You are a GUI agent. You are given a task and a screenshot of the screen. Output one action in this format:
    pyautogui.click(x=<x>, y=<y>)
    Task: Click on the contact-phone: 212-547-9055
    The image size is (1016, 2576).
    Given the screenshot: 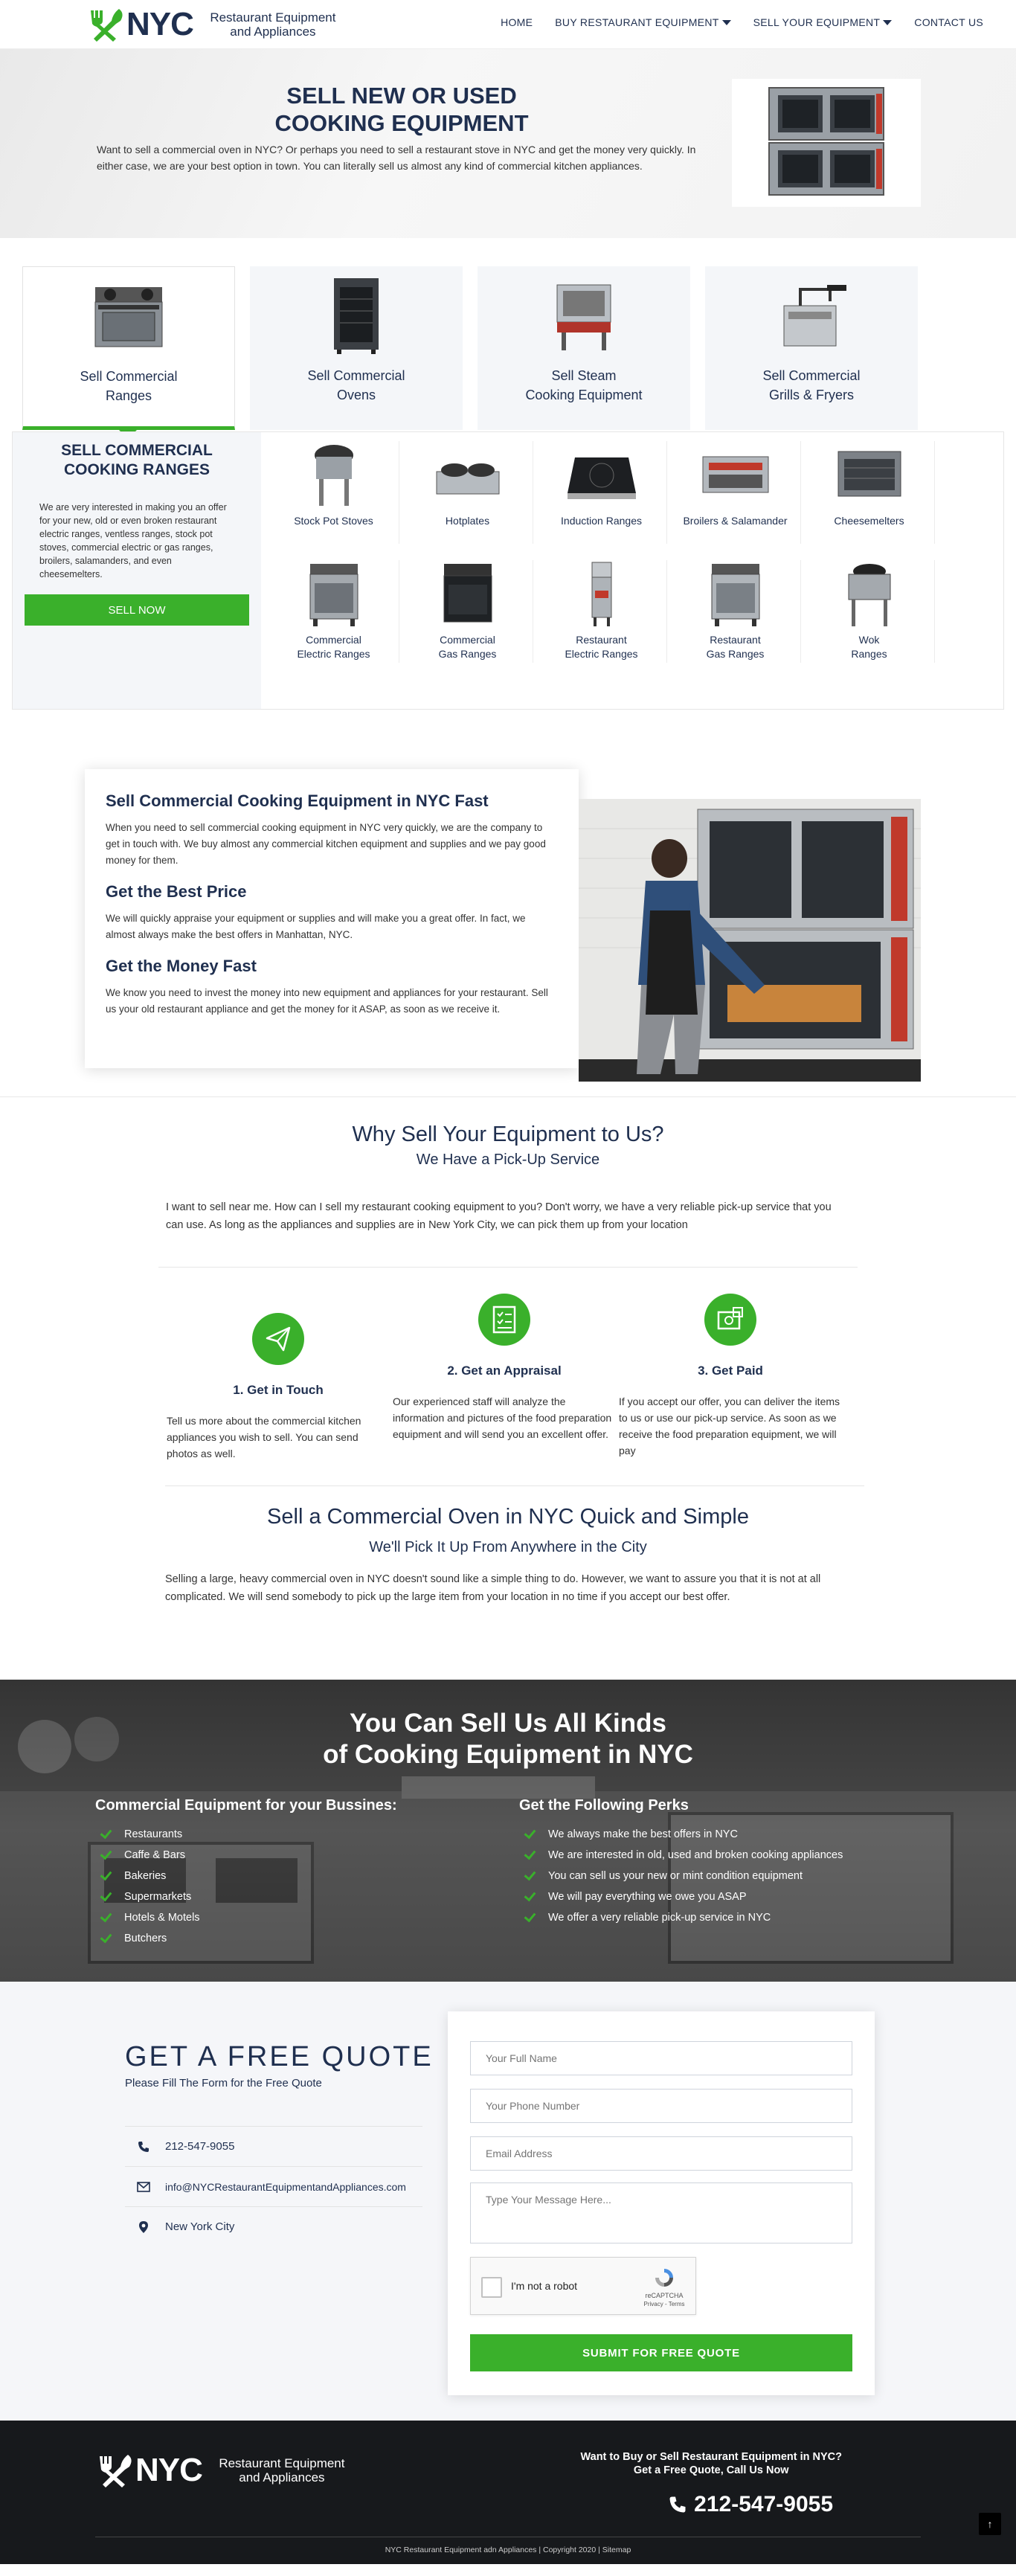 What is the action you would take?
    pyautogui.click(x=274, y=2146)
    